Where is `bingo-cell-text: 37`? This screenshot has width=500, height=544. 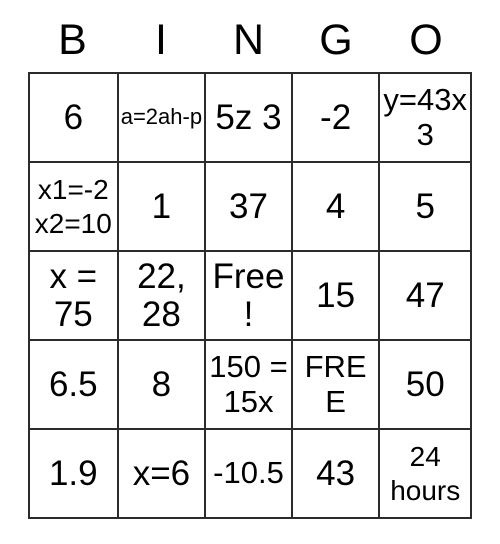
bingo-cell-text: 37 is located at coordinates (248, 206).